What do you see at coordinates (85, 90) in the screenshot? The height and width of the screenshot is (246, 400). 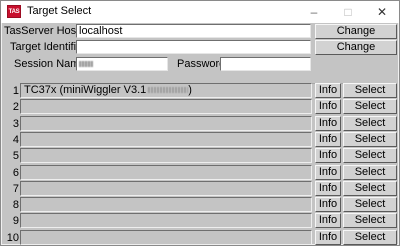 I see `target-description: TC37x (miniWiggler V3.1` at bounding box center [85, 90].